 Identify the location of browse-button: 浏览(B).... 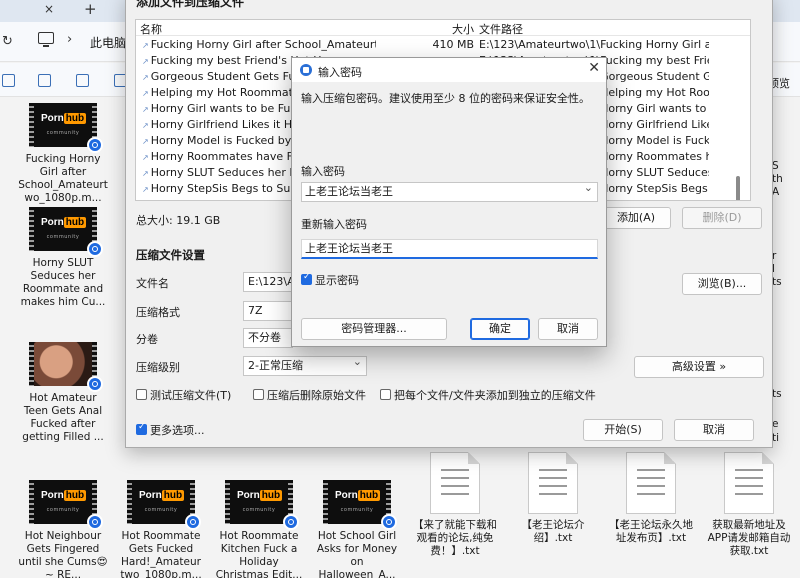
(722, 284).